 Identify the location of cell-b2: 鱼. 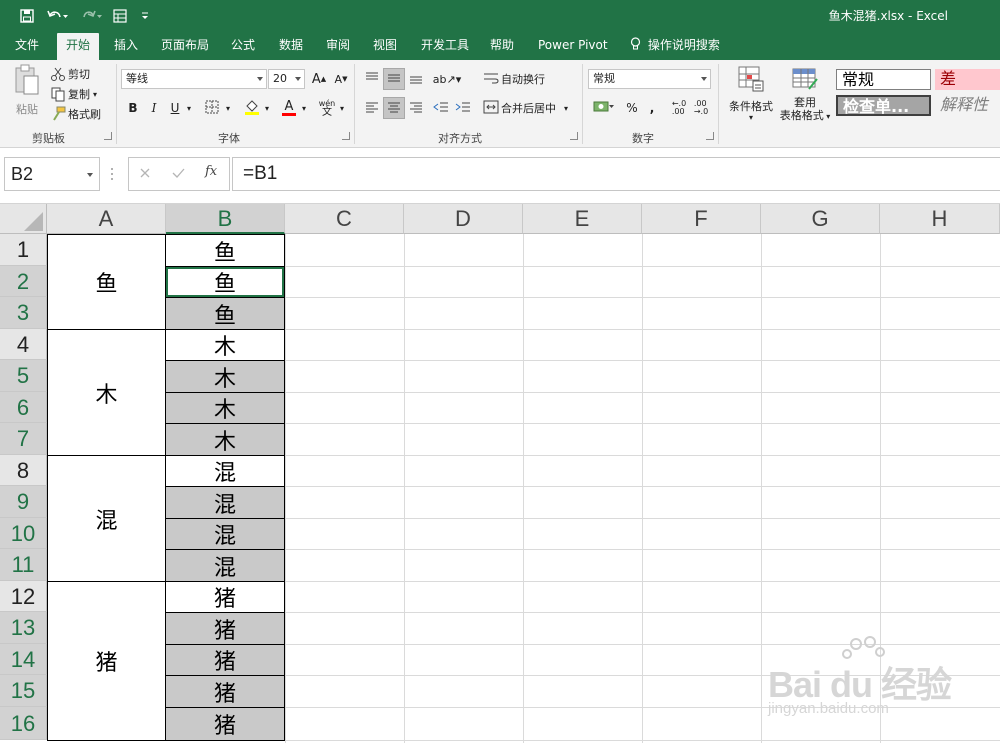
(225, 282).